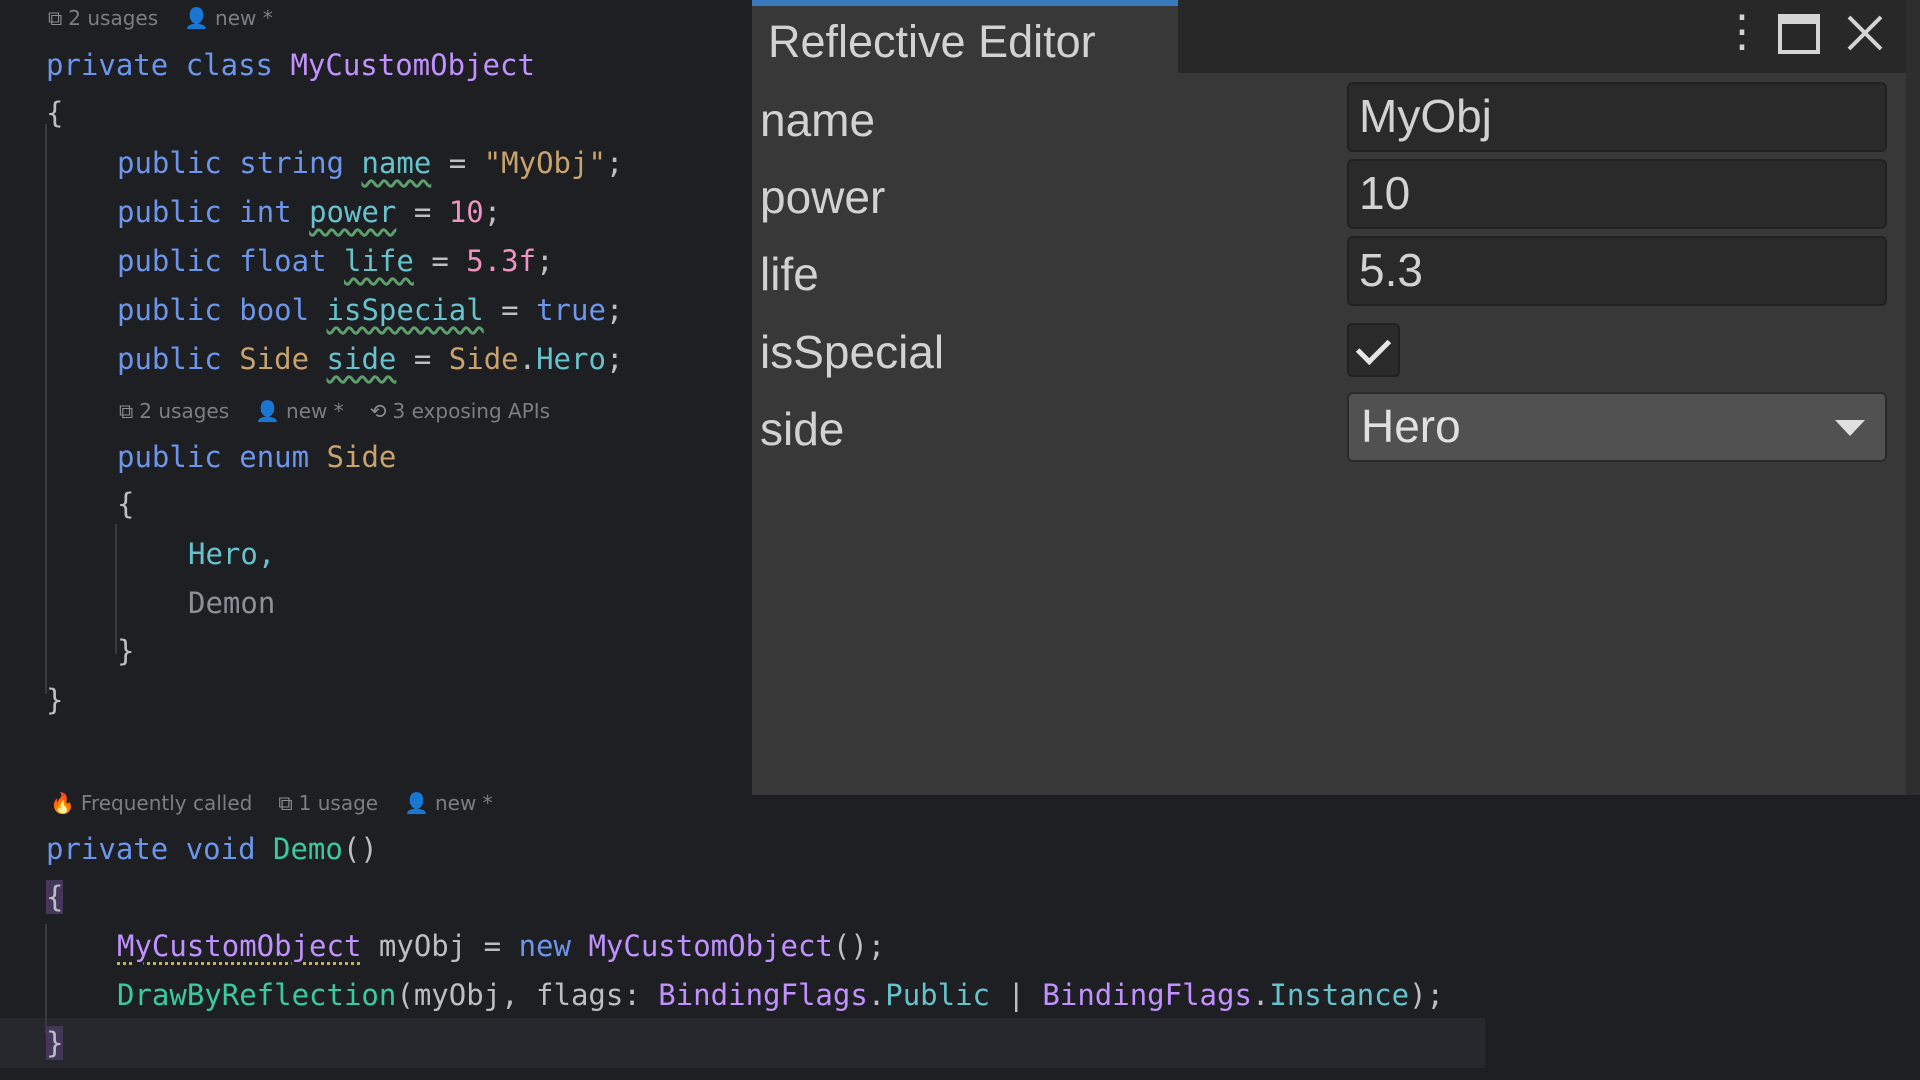  Describe the element at coordinates (256, 457) in the screenshot. I see `code-line-enum-decl: public enum Side` at that location.